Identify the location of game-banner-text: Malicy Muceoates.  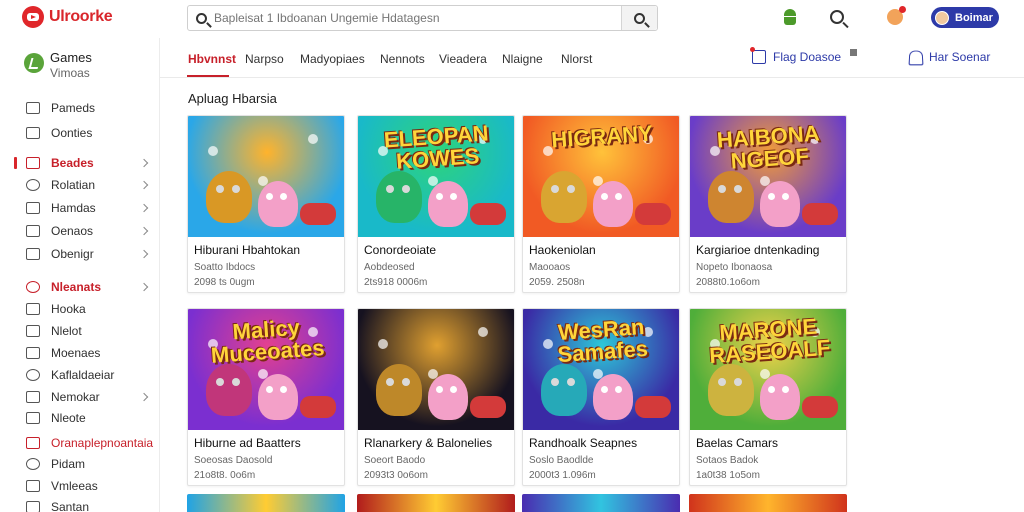
(268, 341).